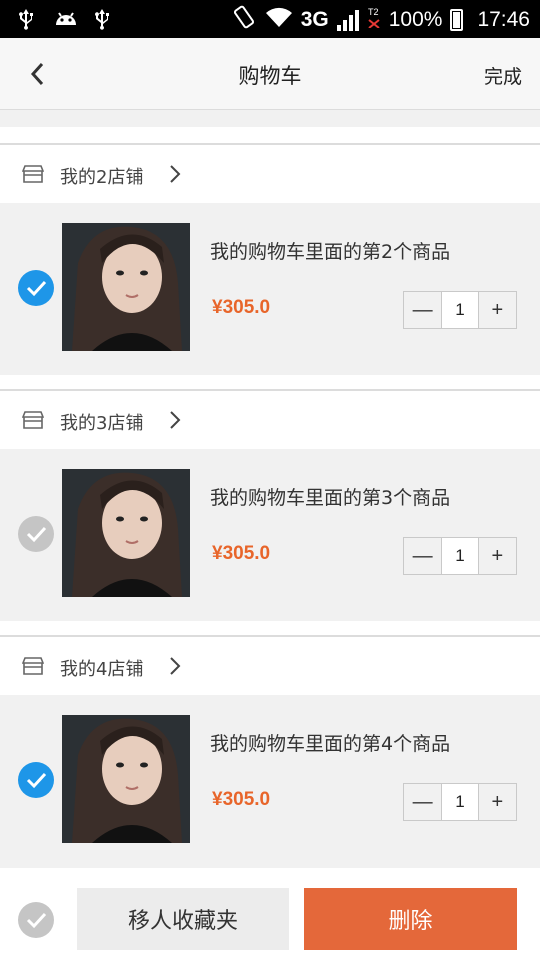  What do you see at coordinates (102, 669) in the screenshot?
I see `shop-name: 我的4店铺` at bounding box center [102, 669].